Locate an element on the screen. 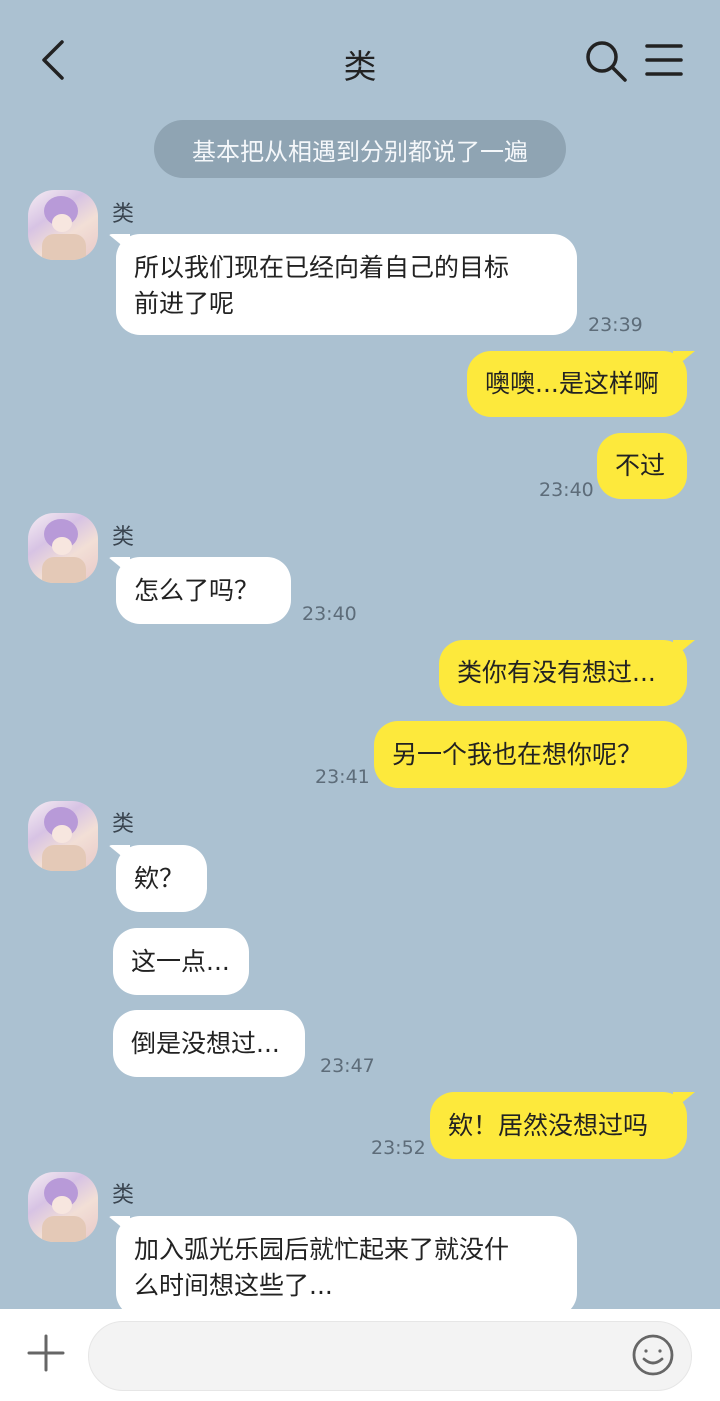 The image size is (720, 1401). message-bubble-outgoing: 噢噢...是这样啊 is located at coordinates (581, 384).